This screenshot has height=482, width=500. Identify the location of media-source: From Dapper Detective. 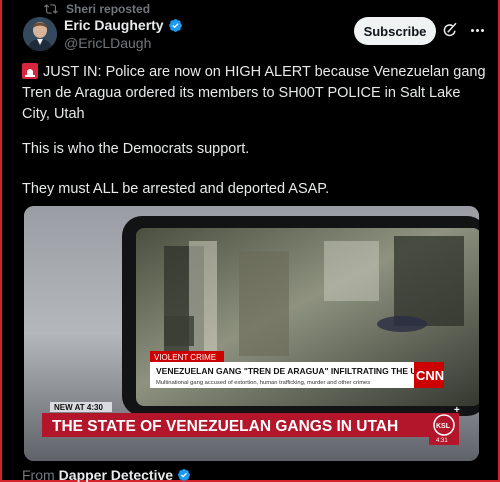
(106, 474).